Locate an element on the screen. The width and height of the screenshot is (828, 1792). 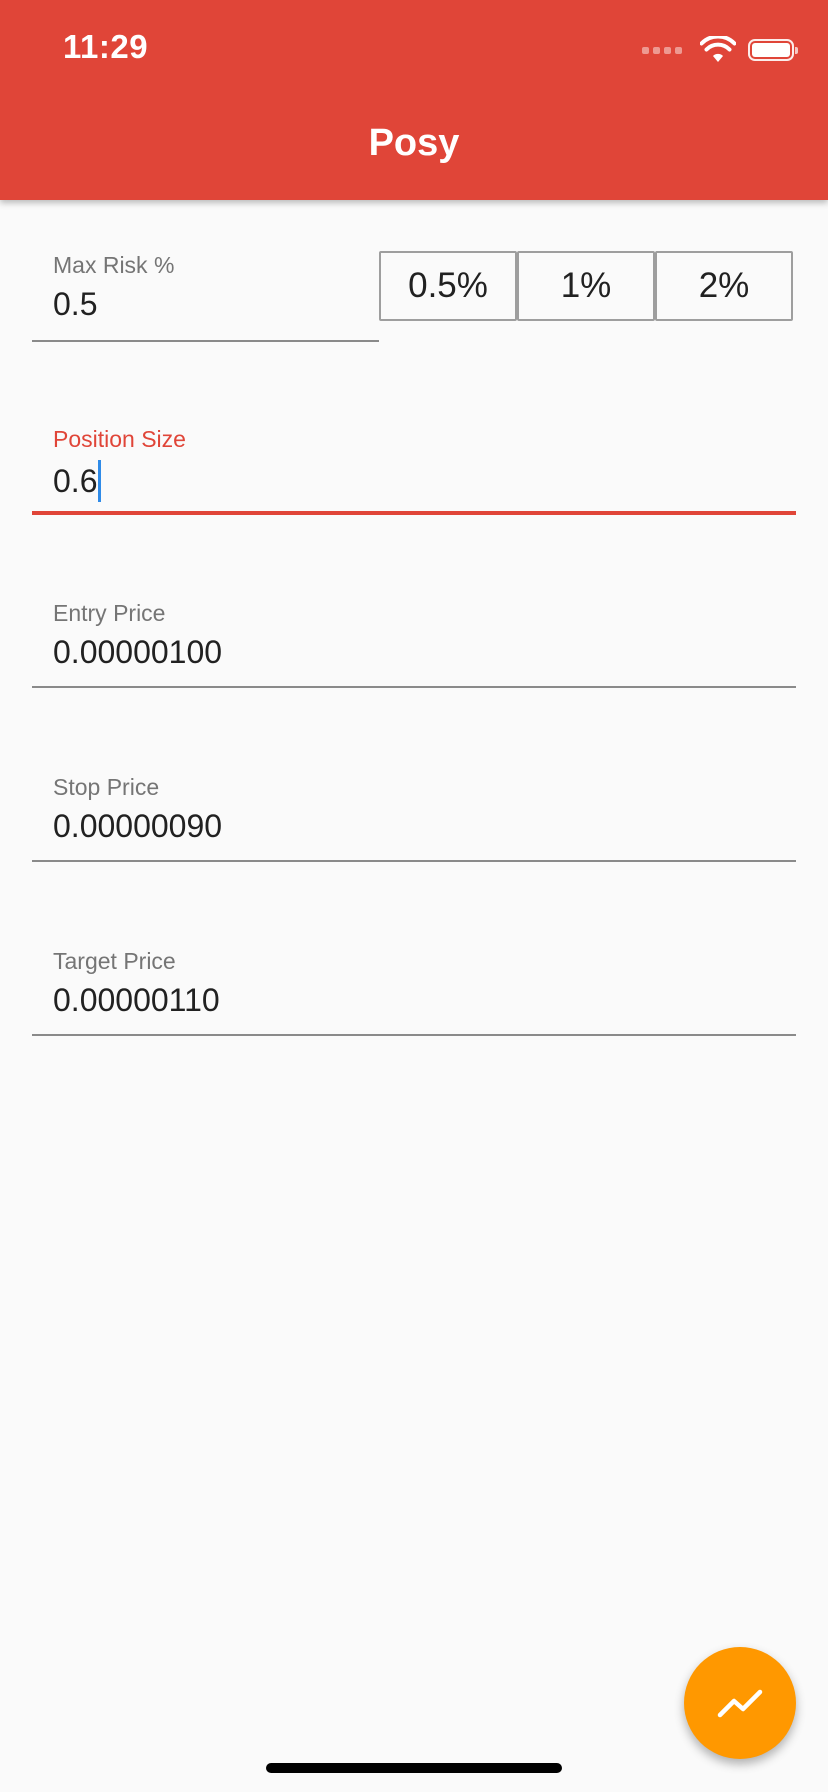
app-bar: 11:29 Posy is located at coordinates (414, 100).